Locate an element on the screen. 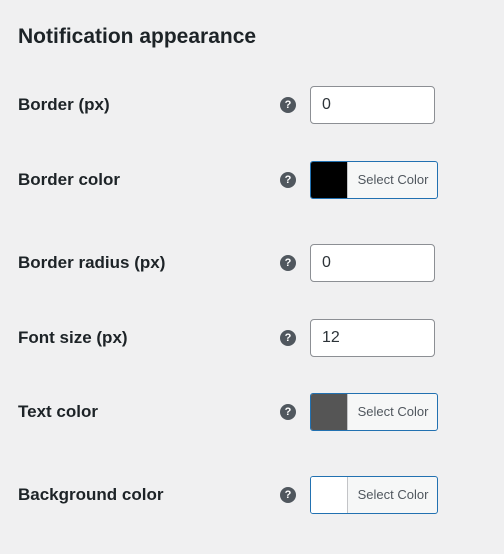  font-size-input is located at coordinates (372, 338).